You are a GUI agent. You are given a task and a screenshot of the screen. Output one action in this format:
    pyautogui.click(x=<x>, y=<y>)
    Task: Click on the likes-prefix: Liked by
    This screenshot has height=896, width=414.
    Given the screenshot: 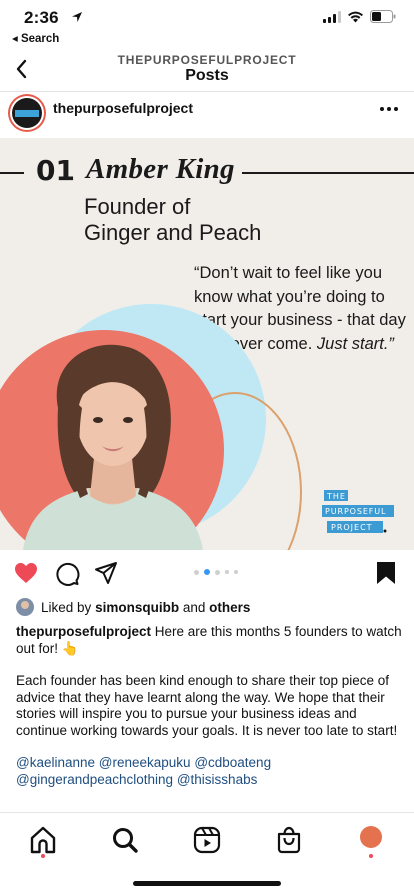 What is the action you would take?
    pyautogui.click(x=66, y=607)
    